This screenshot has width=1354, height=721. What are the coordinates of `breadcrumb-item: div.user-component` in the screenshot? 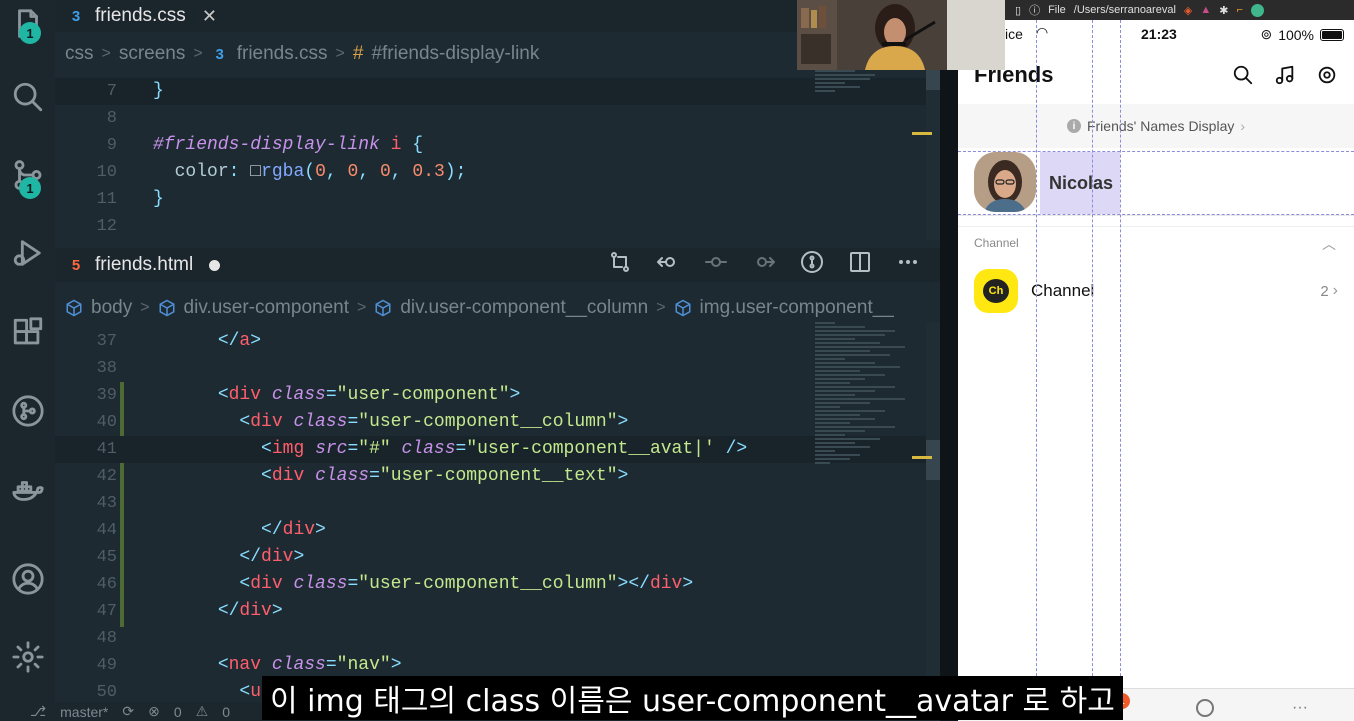 It's located at (266, 308).